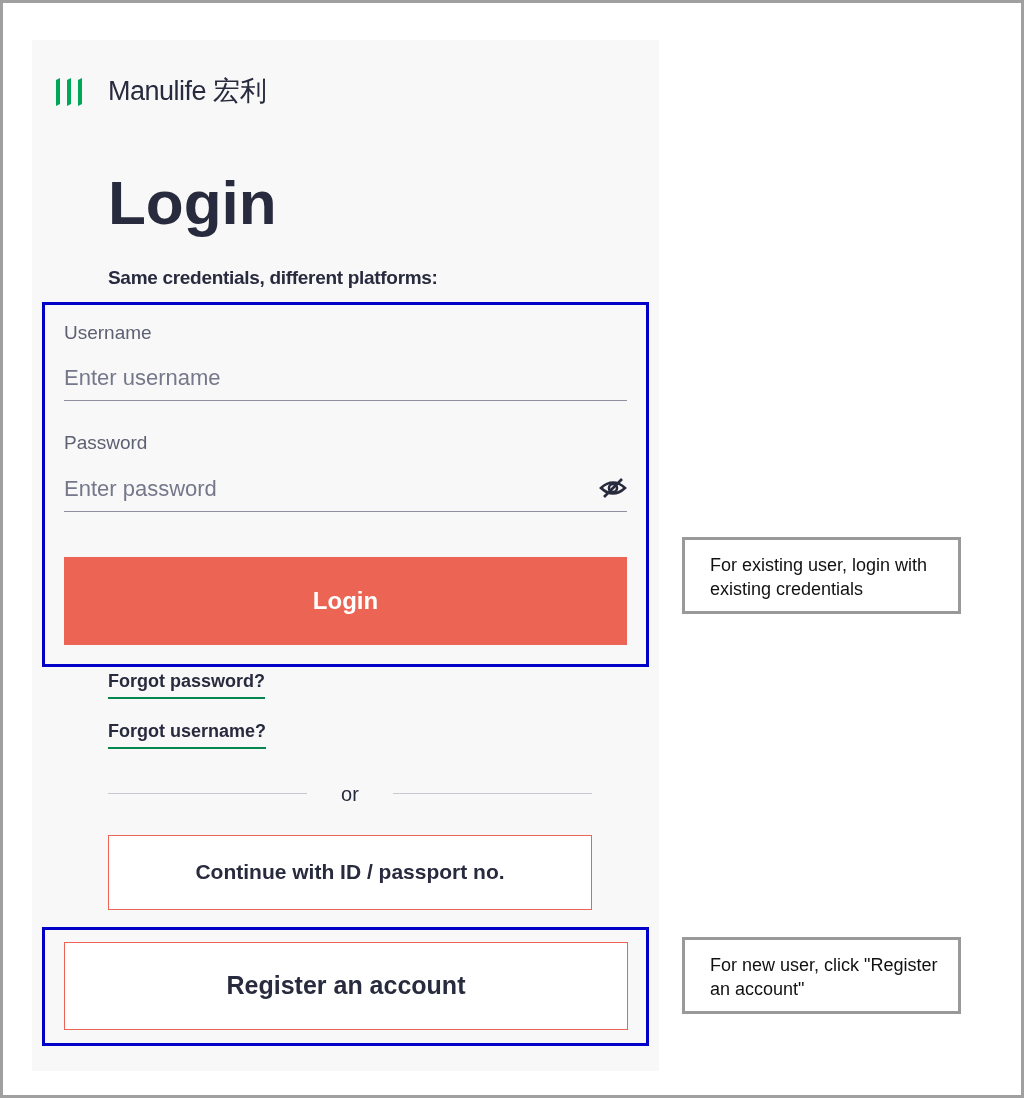 This screenshot has width=1024, height=1098. I want to click on subtitle: Same credentials, different platforms:, so click(273, 278).